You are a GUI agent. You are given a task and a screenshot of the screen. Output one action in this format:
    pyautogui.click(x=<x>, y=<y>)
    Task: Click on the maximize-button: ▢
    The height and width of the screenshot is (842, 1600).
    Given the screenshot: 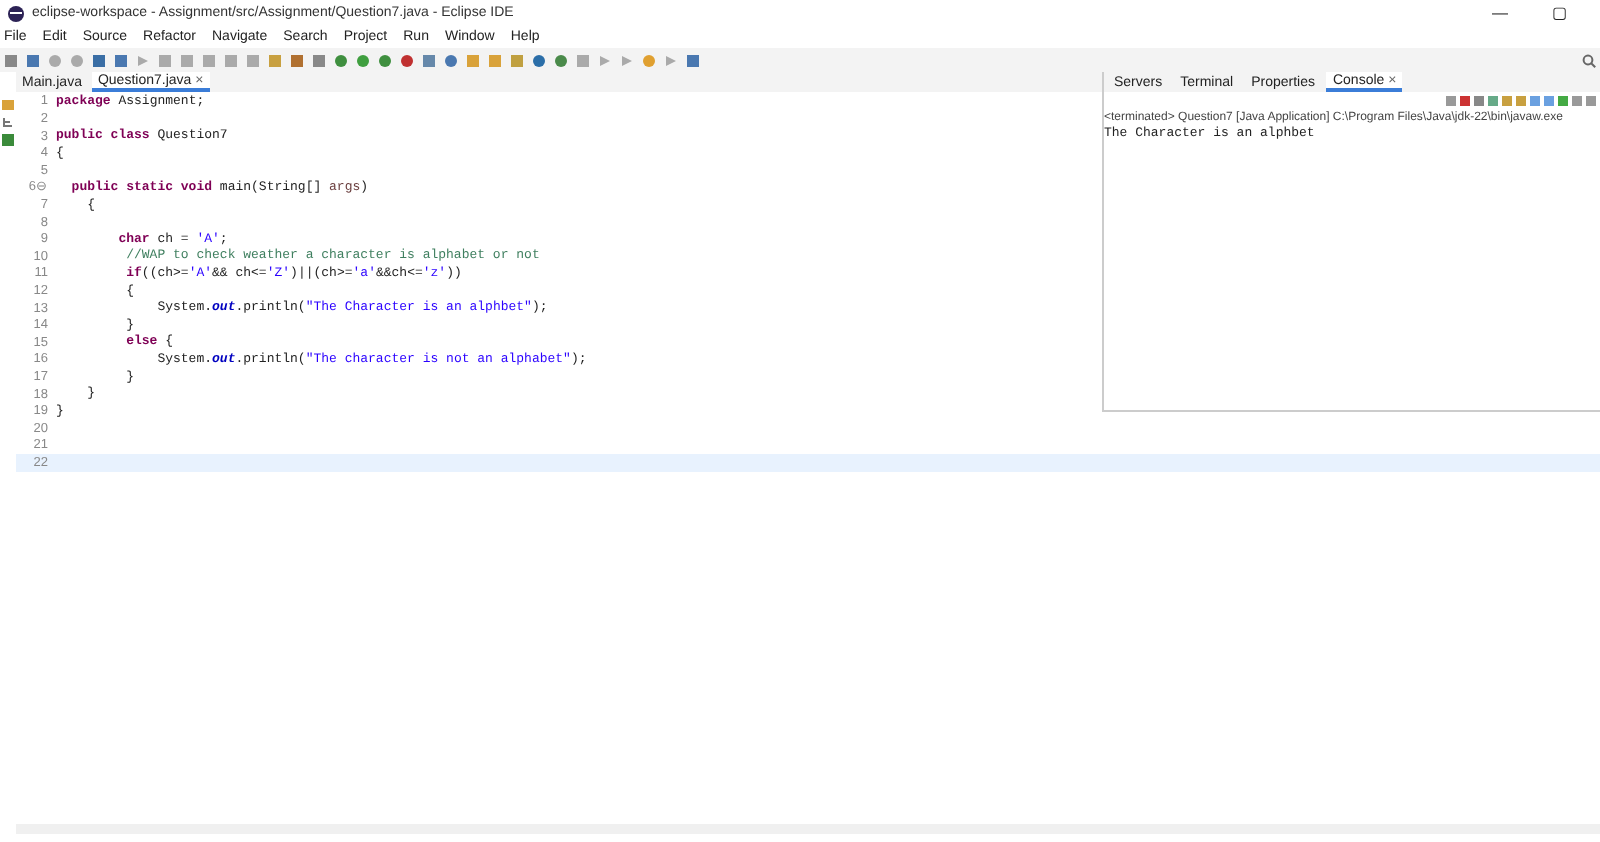 What is the action you would take?
    pyautogui.click(x=1560, y=14)
    